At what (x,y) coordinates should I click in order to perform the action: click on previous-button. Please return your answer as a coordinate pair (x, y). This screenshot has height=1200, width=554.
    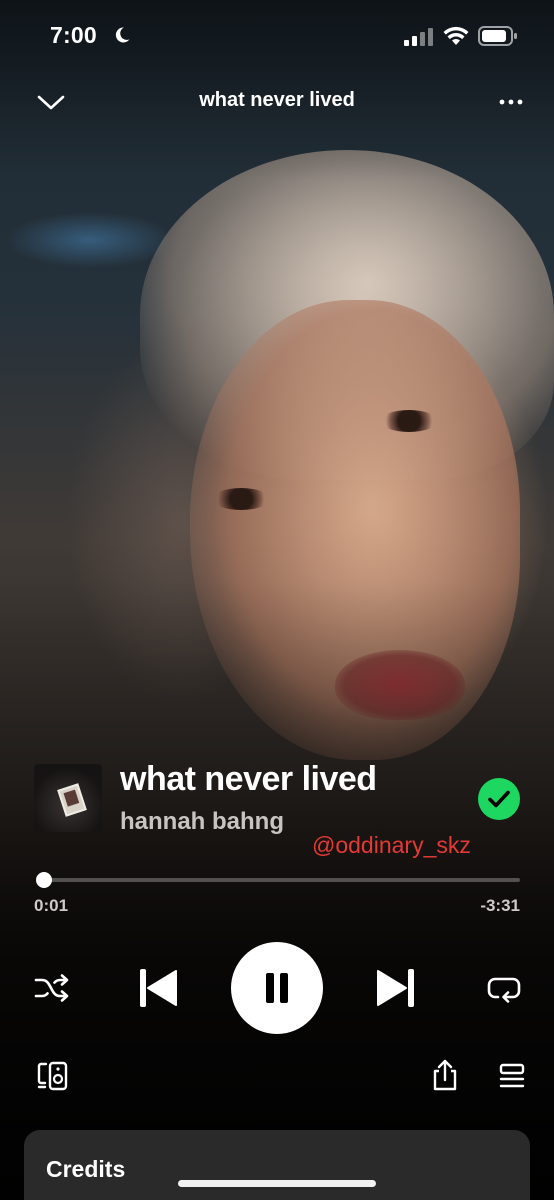
    Looking at the image, I should click on (158, 988).